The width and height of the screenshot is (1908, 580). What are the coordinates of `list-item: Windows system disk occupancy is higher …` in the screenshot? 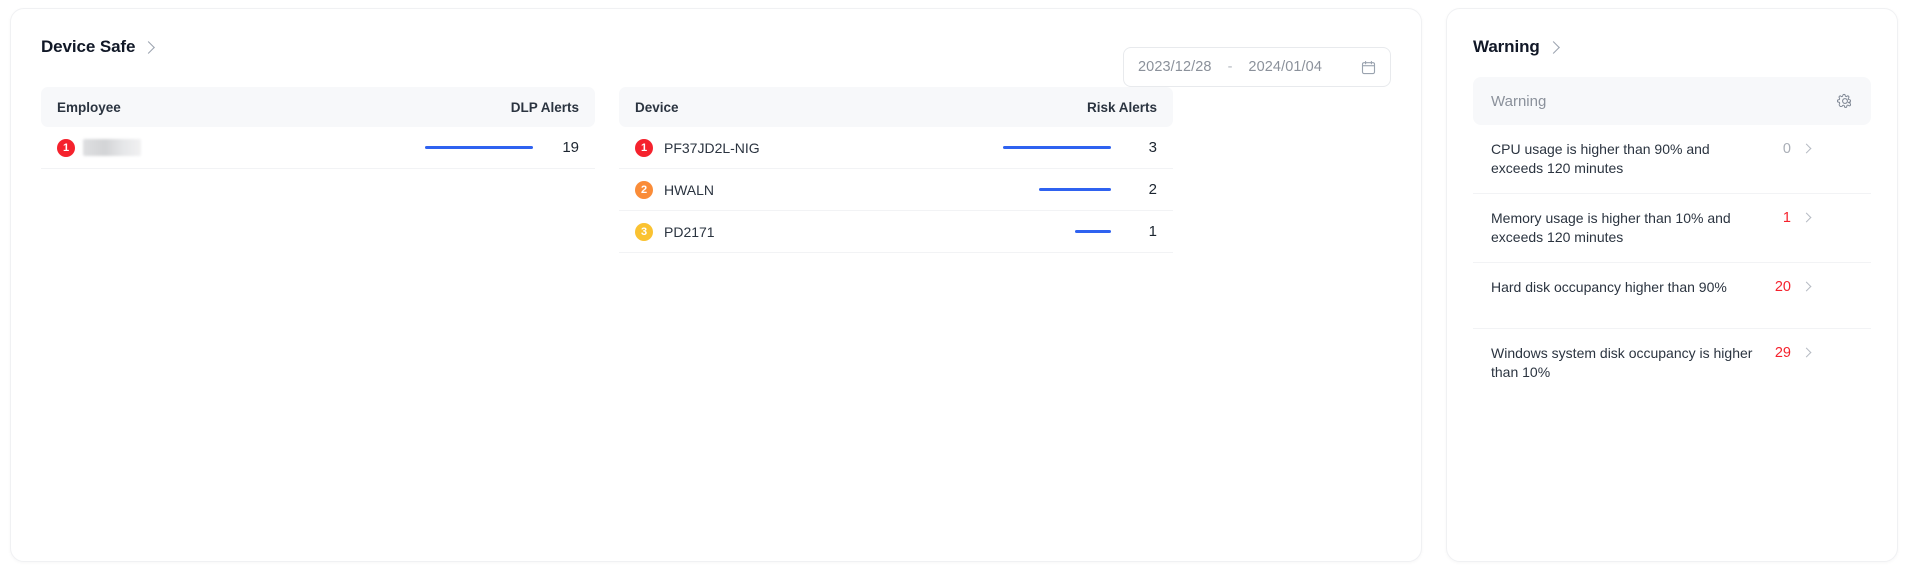 It's located at (1672, 363).